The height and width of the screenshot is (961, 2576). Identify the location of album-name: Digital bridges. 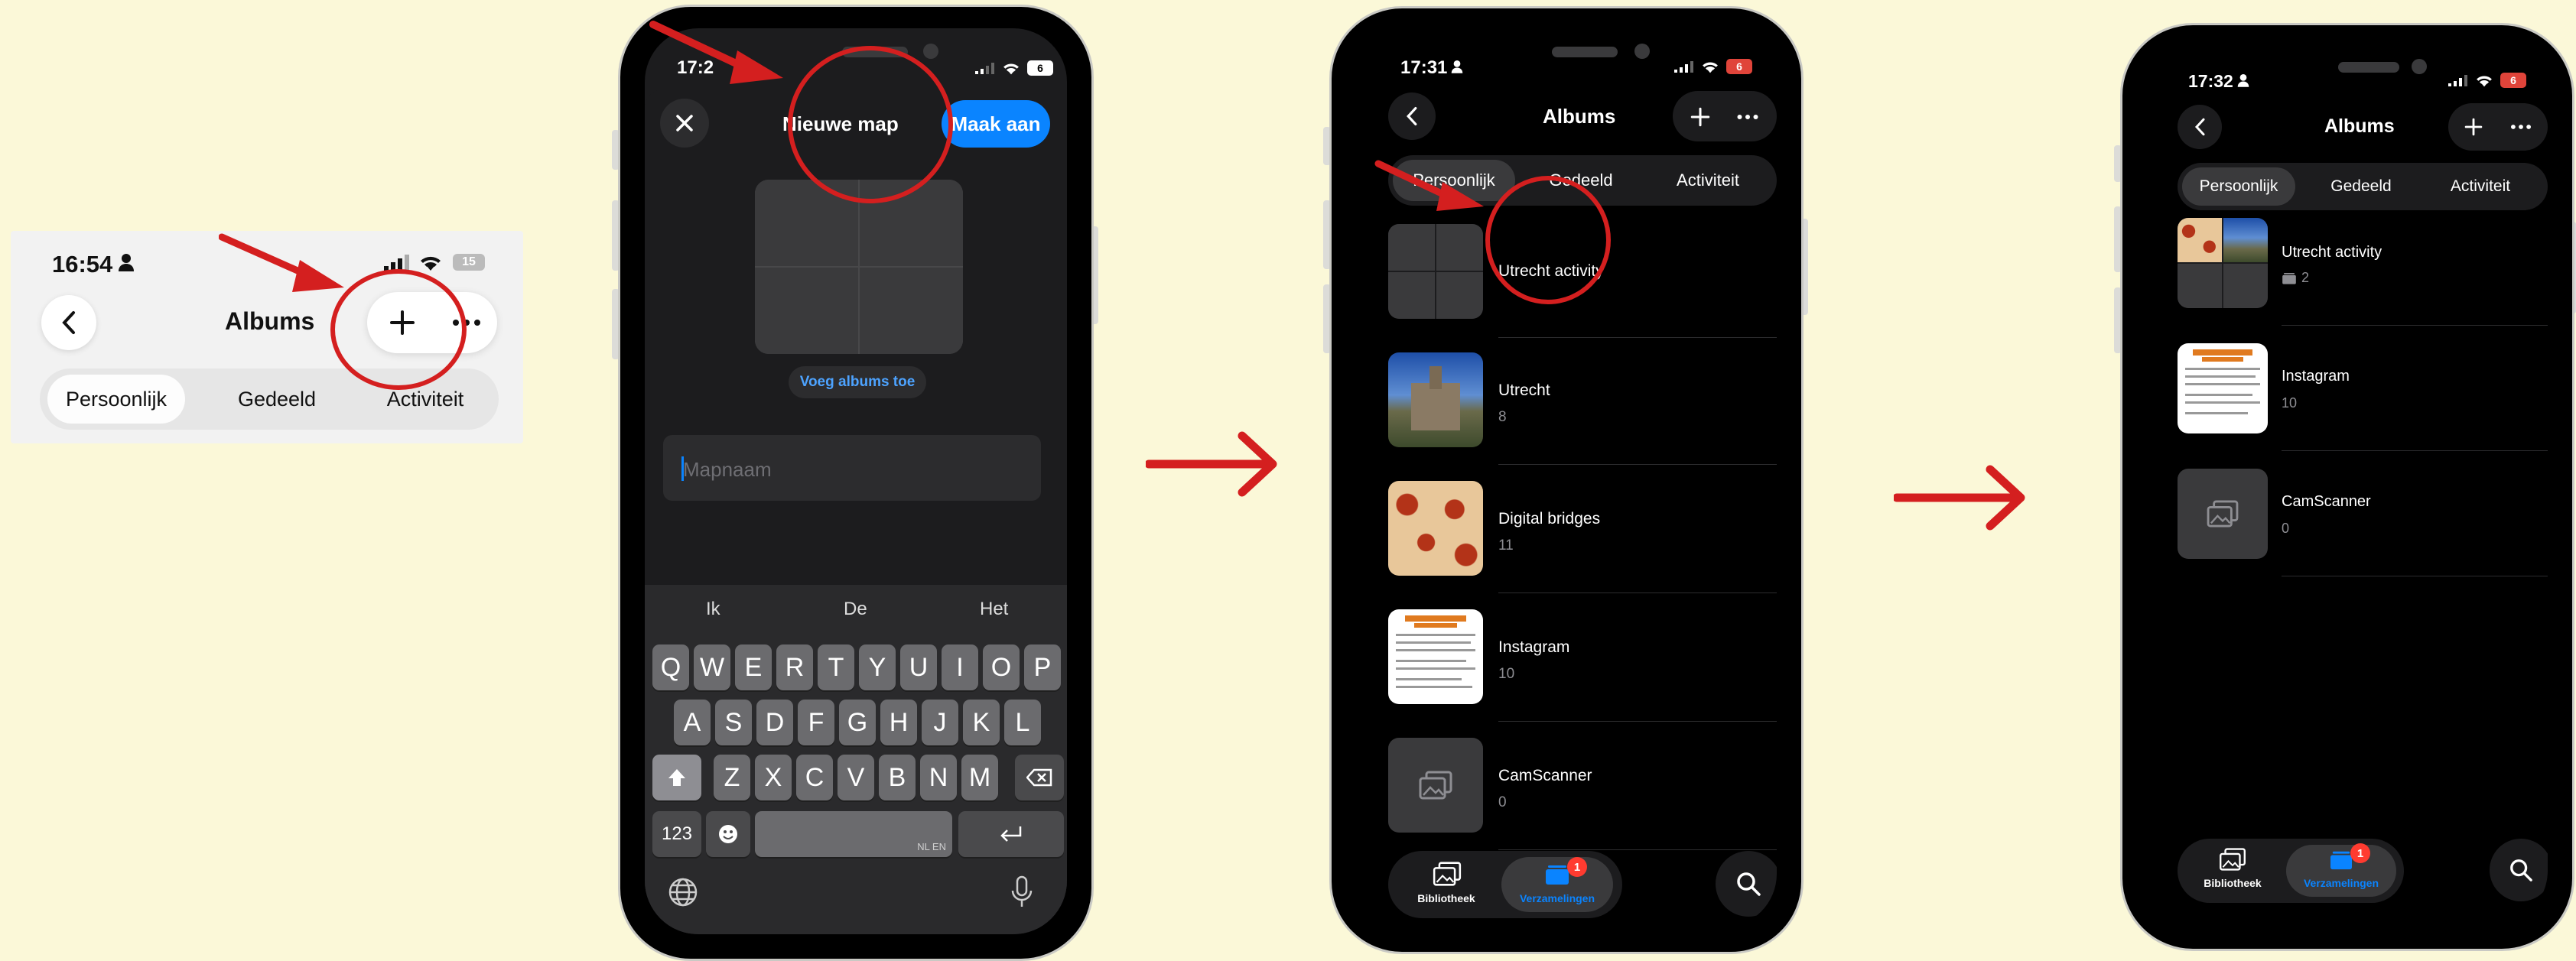
(1549, 519).